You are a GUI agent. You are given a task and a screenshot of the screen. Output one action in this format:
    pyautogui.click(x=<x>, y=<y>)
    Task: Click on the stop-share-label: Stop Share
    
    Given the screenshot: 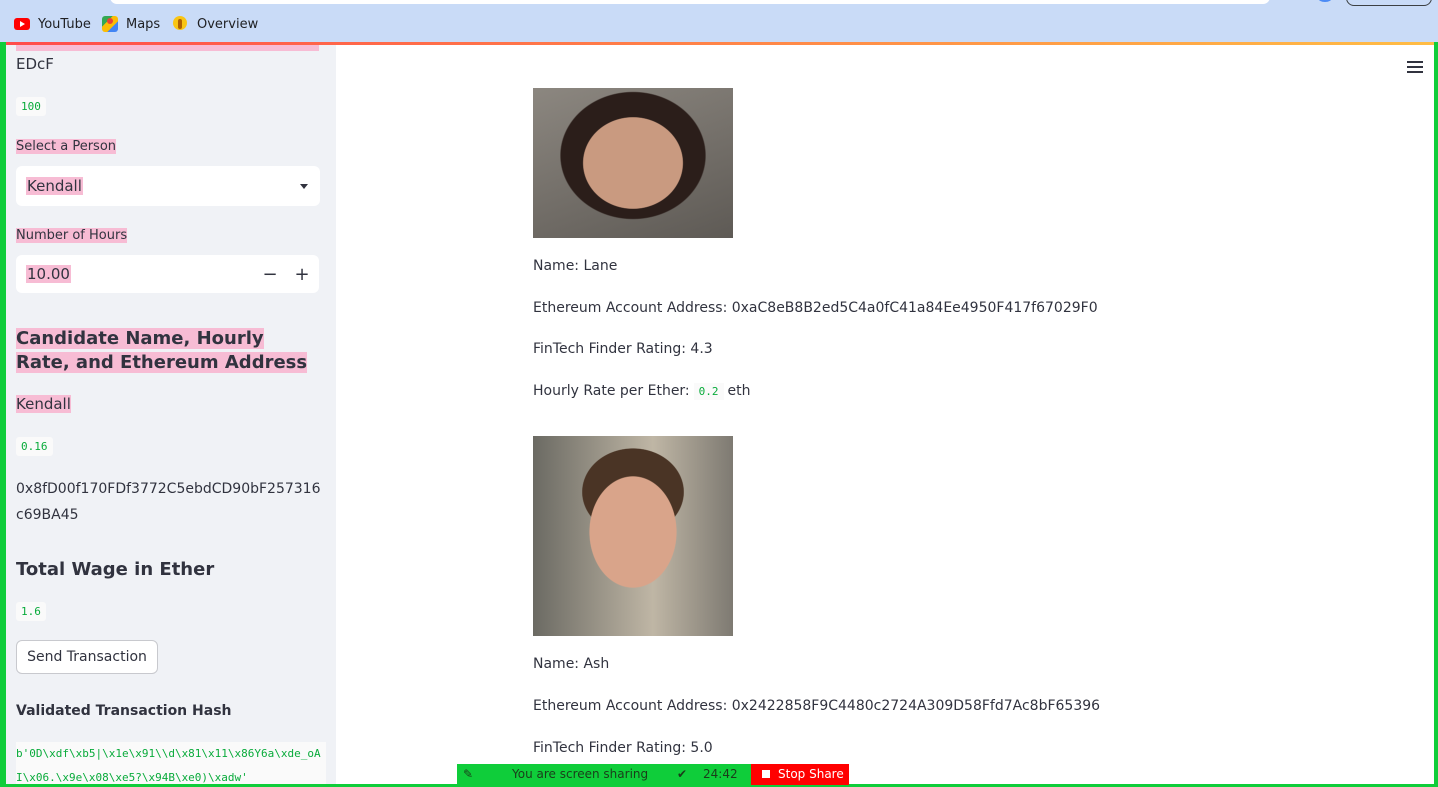 What is the action you would take?
    pyautogui.click(x=811, y=774)
    